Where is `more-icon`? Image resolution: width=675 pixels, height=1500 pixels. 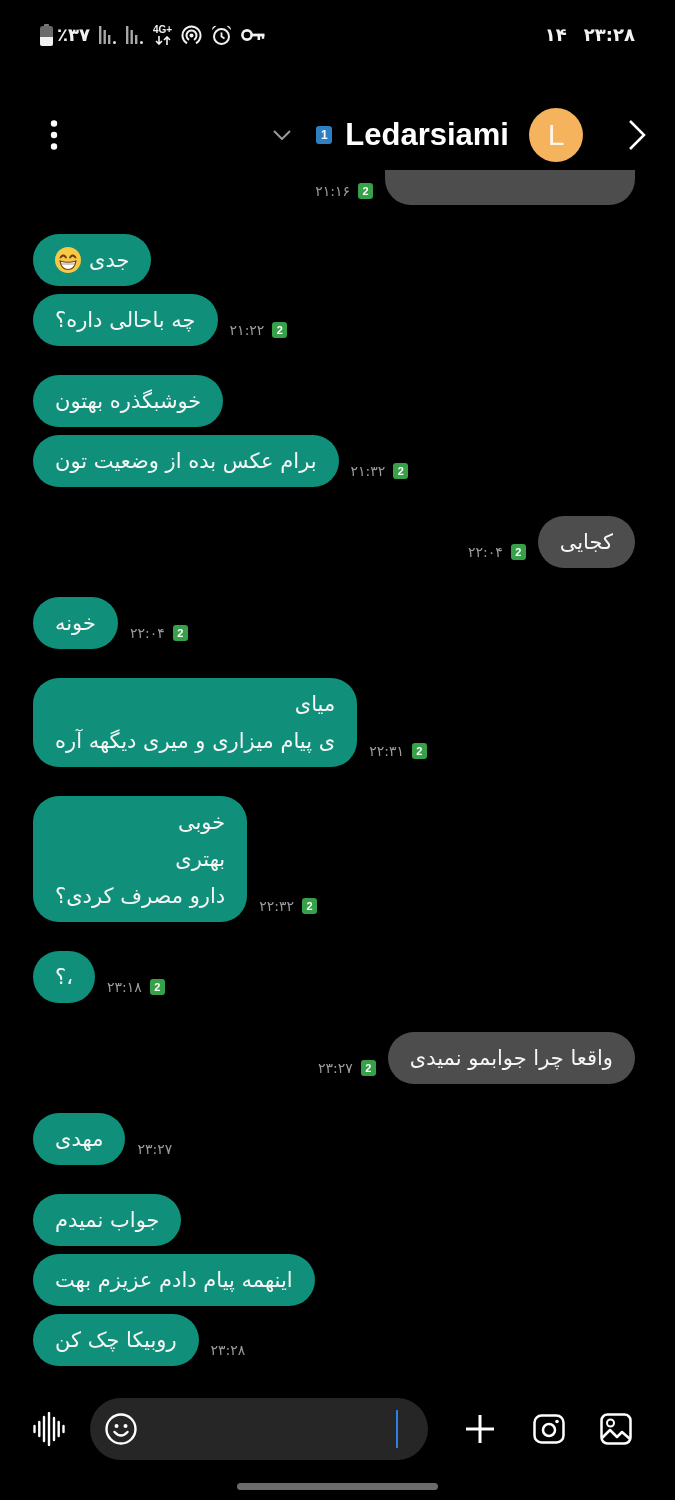
more-icon is located at coordinates (54, 135).